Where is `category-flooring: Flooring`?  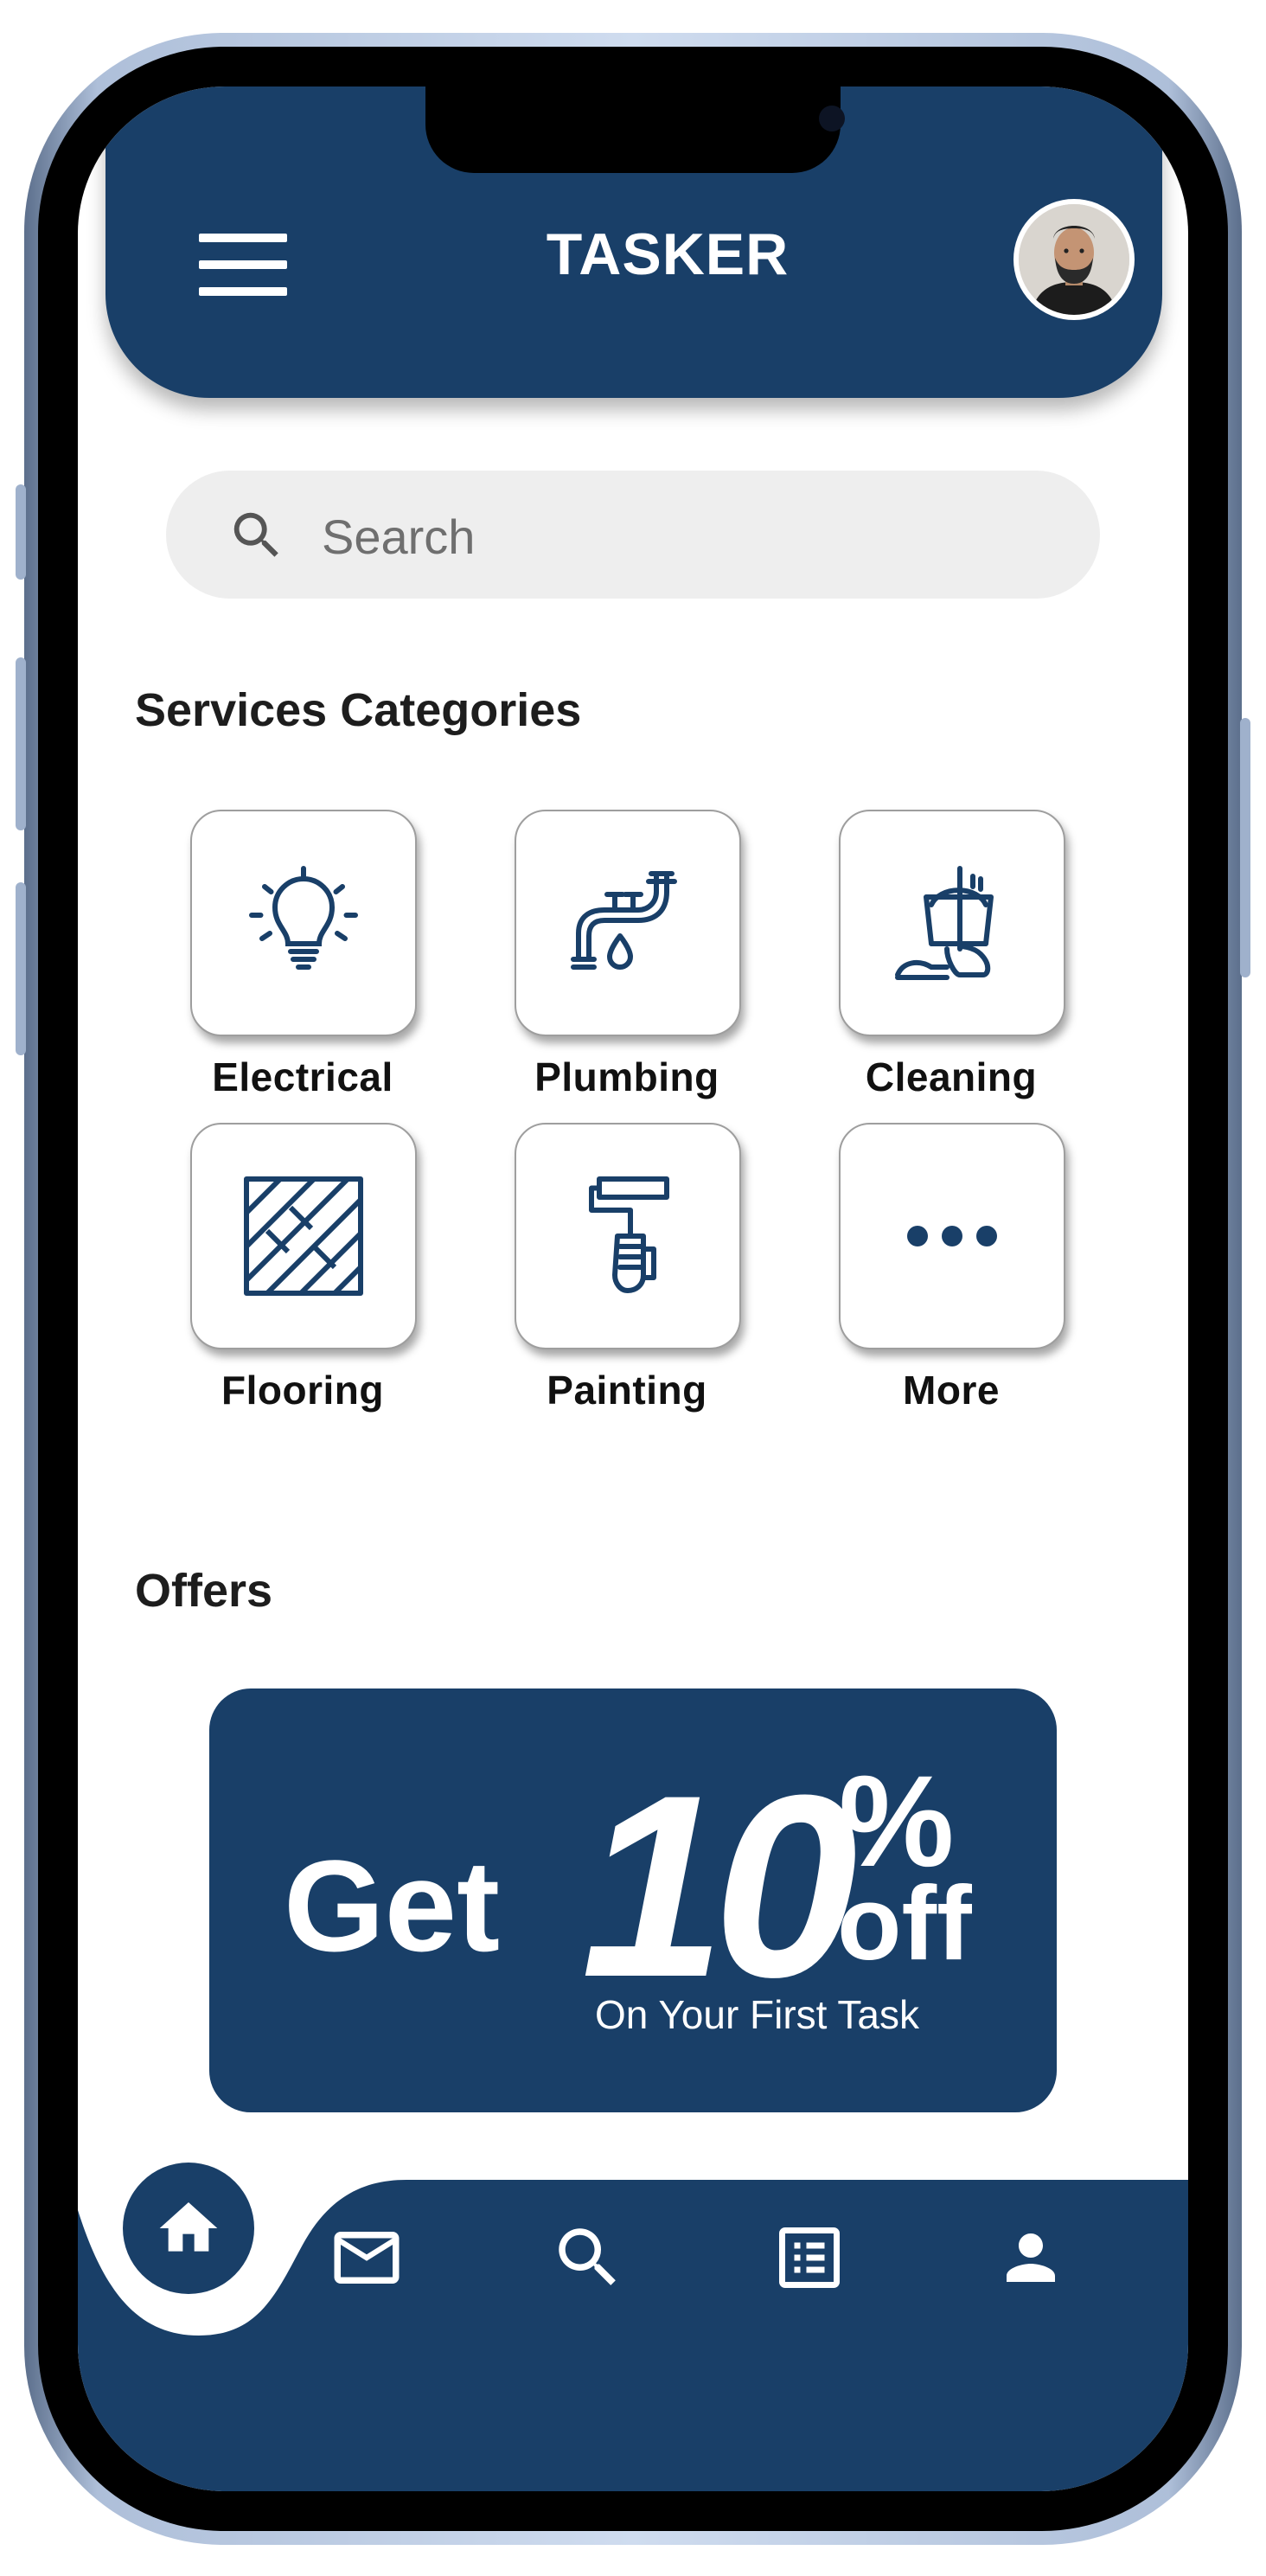 category-flooring: Flooring is located at coordinates (286, 1278).